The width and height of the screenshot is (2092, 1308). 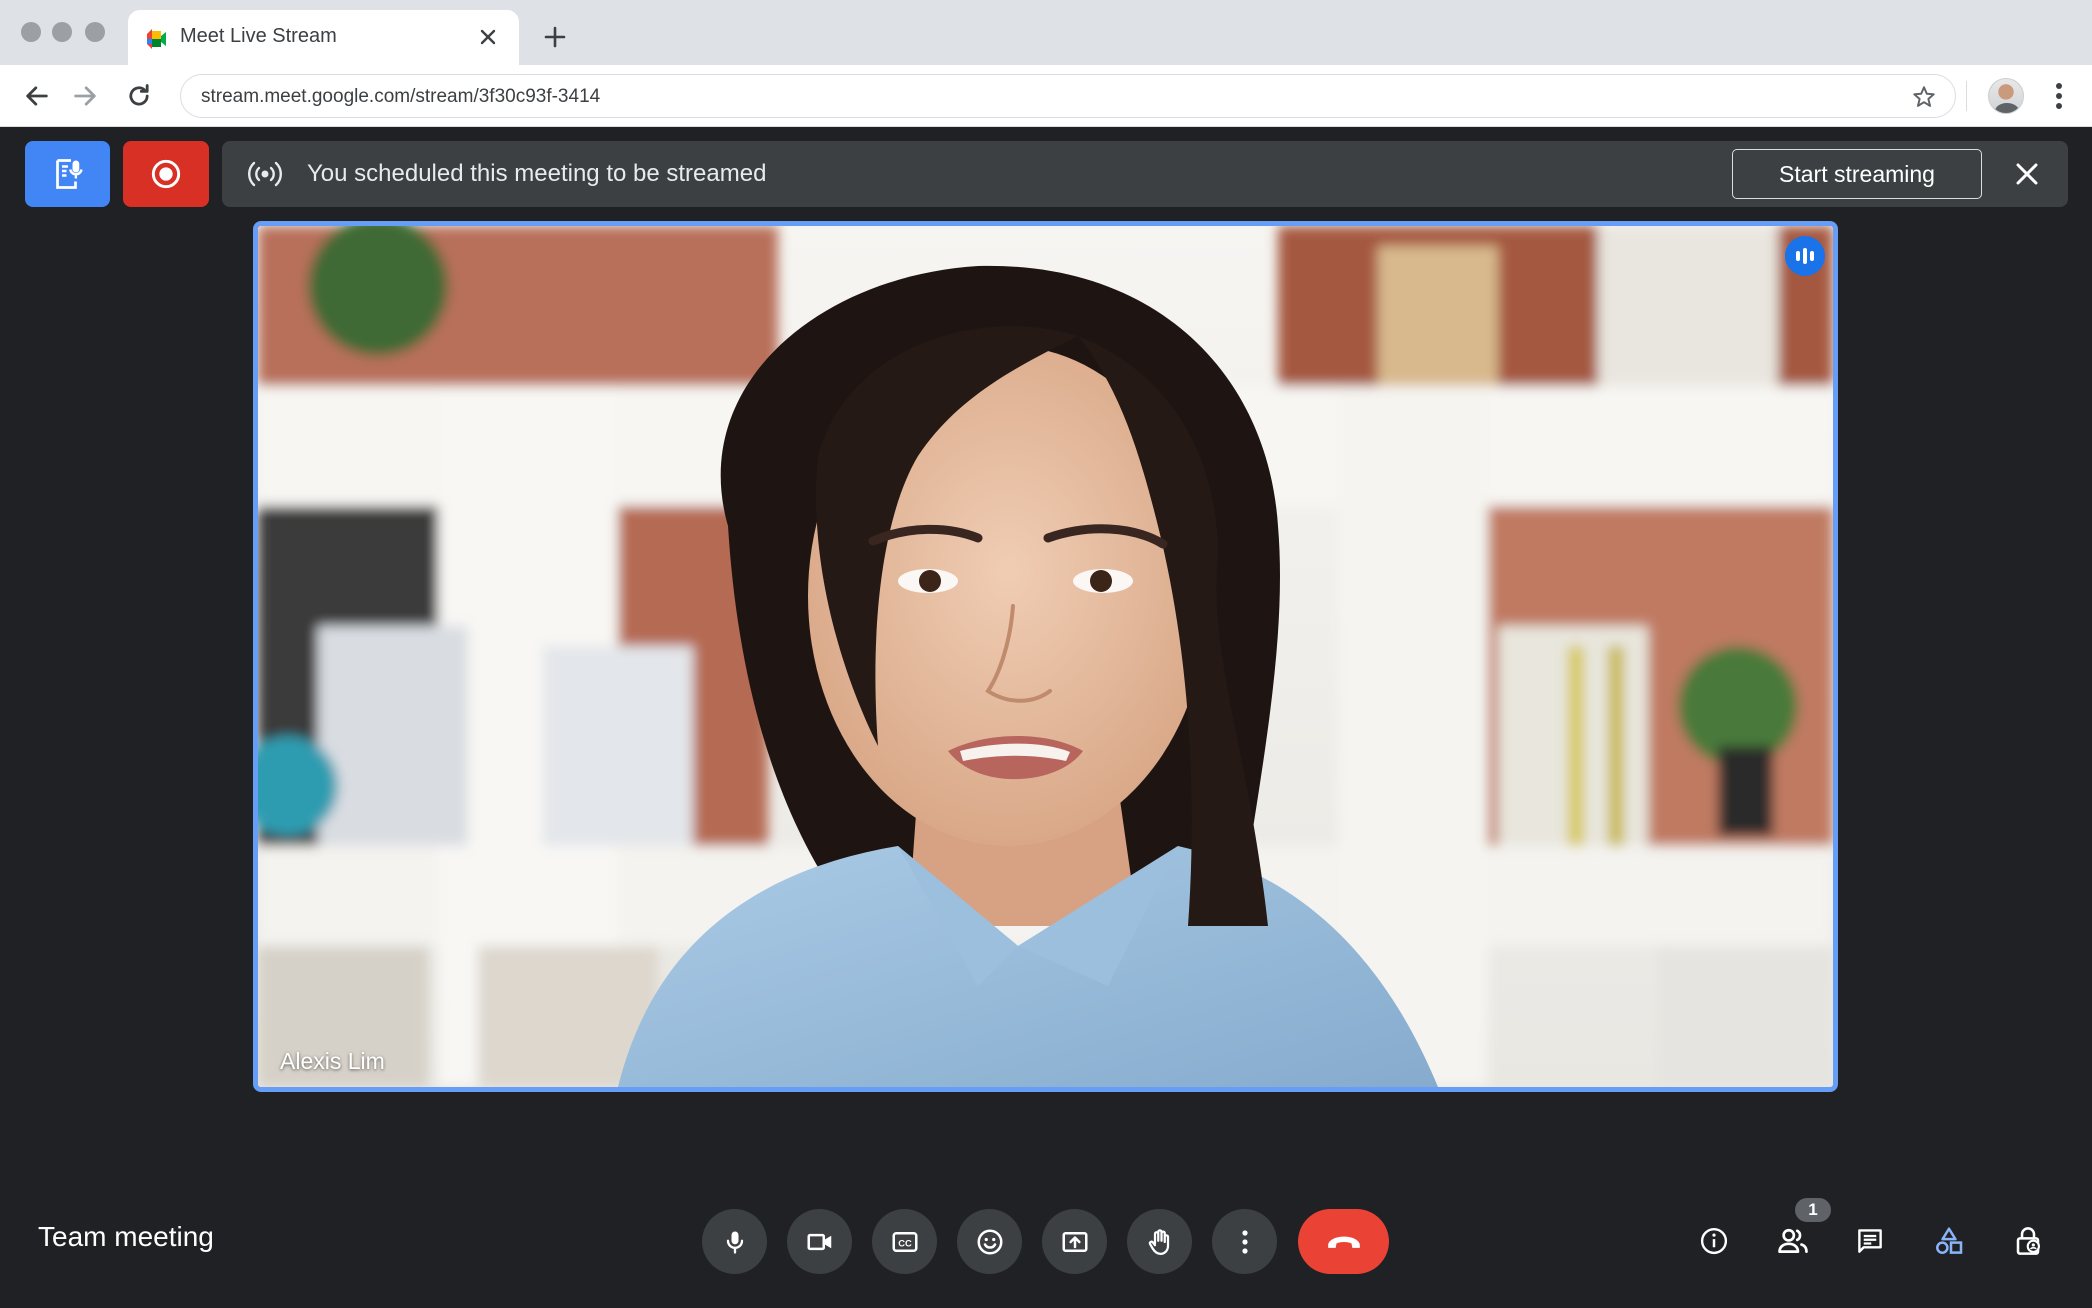 I want to click on meeting-controls-bar: Team meeting CC 1, so click(x=1046, y=1240).